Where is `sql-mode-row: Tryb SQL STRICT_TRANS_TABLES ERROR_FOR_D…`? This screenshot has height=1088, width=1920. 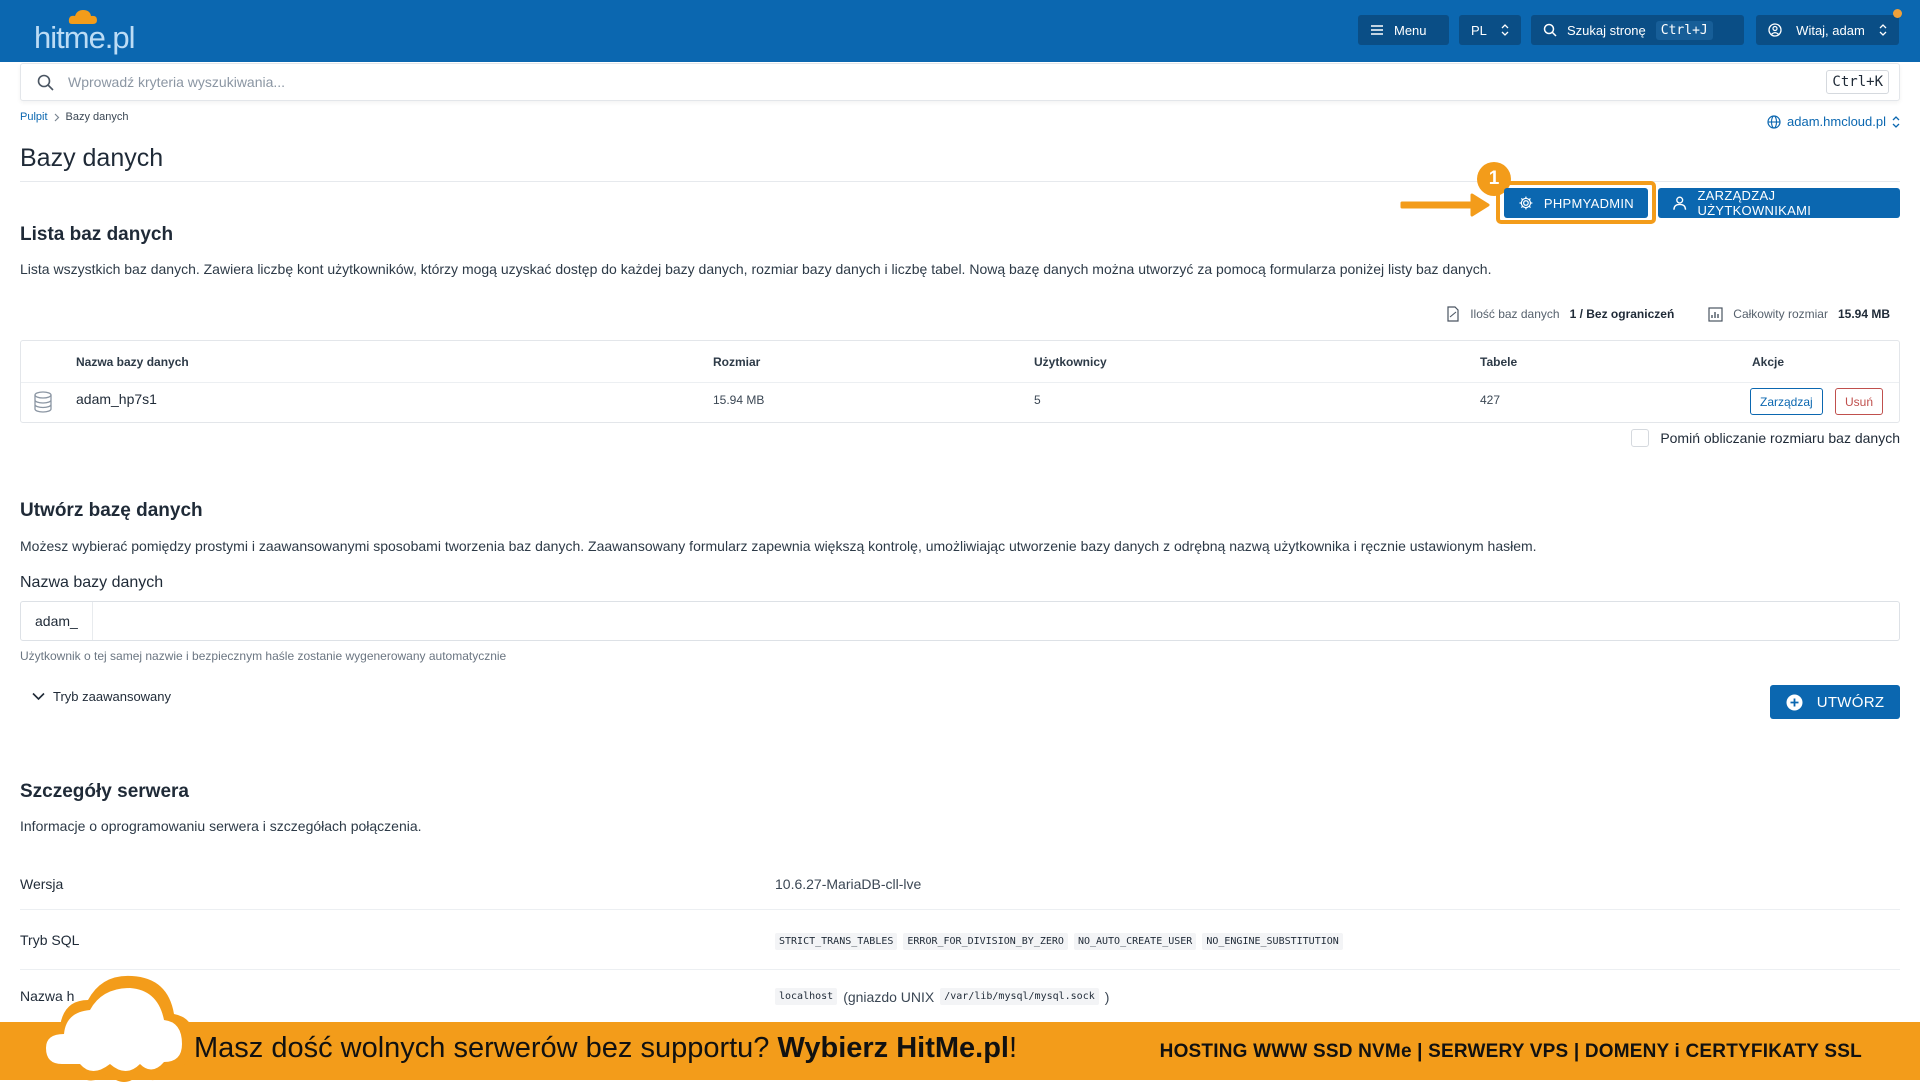 sql-mode-row: Tryb SQL STRICT_TRANS_TABLES ERROR_FOR_D… is located at coordinates (960, 940).